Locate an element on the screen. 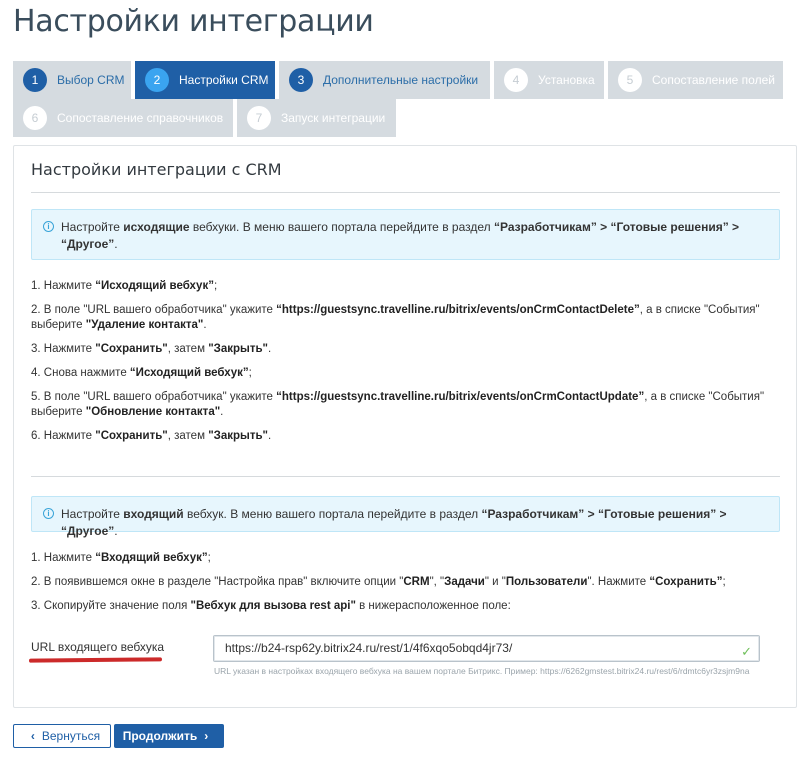 The width and height of the screenshot is (811, 758). continue-button: Продолжить › is located at coordinates (169, 736).